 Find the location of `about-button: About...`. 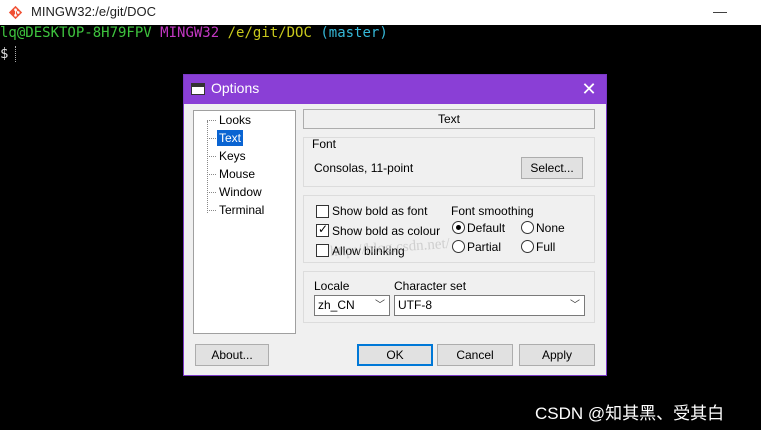

about-button: About... is located at coordinates (232, 355).